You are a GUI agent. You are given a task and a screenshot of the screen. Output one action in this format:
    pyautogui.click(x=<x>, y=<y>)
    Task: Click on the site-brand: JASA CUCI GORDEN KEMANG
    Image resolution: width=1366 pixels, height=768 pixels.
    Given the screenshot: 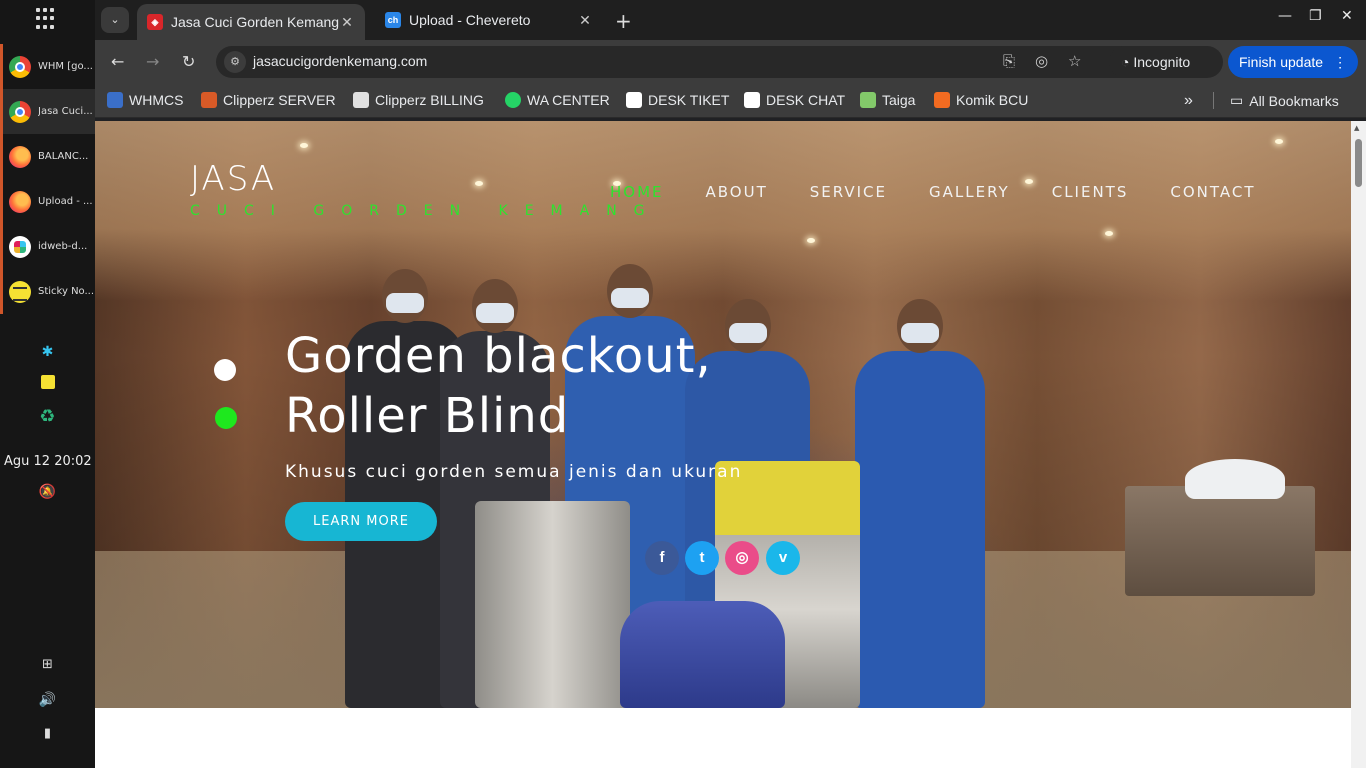 What is the action you would take?
    pyautogui.click(x=426, y=189)
    